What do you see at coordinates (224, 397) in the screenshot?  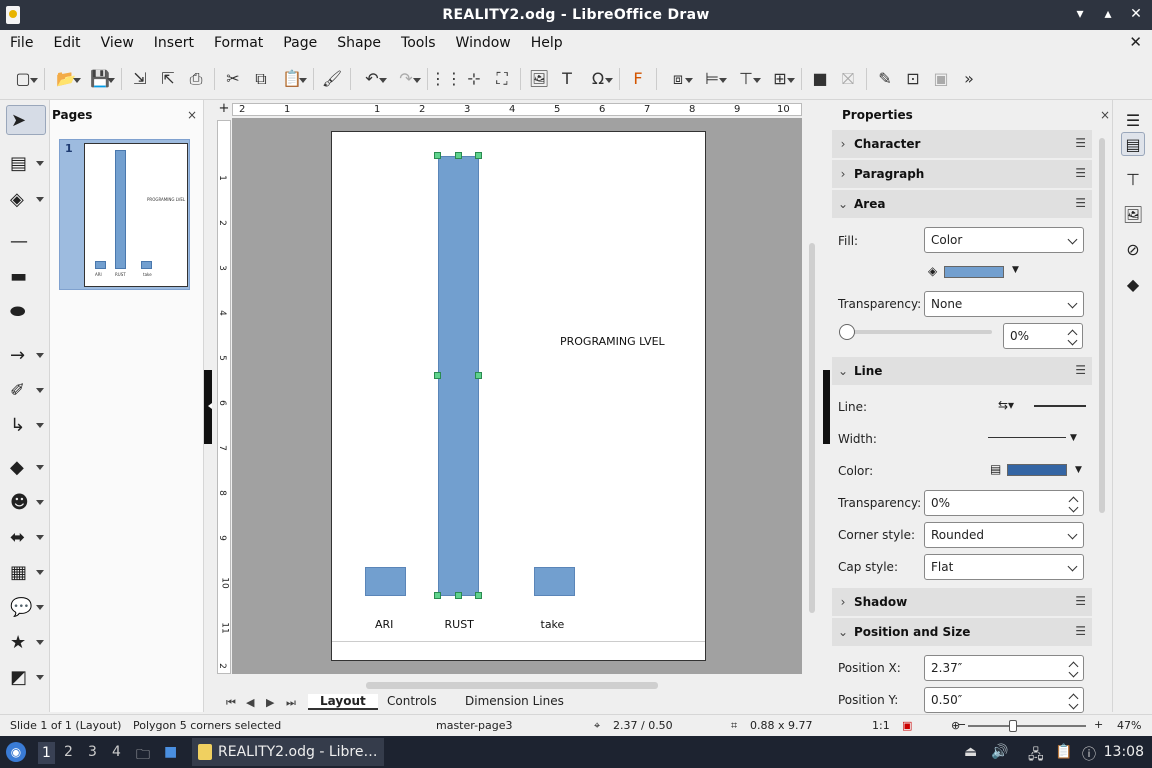 I see `vertical-ruler: 1 2 3 4 5 6 7 8 9 10 11 2` at bounding box center [224, 397].